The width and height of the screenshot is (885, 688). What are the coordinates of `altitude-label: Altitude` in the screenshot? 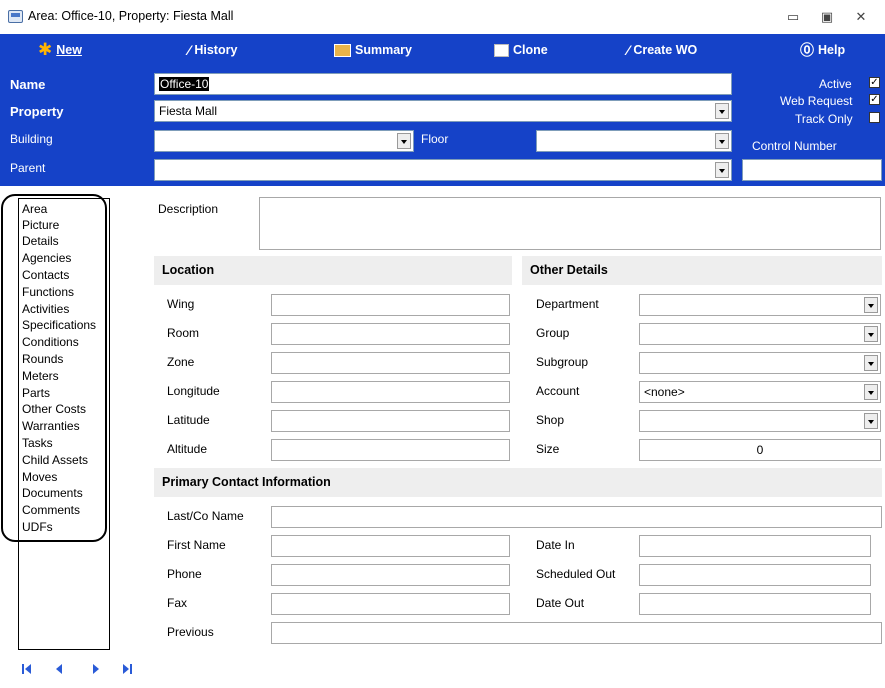 It's located at (187, 449).